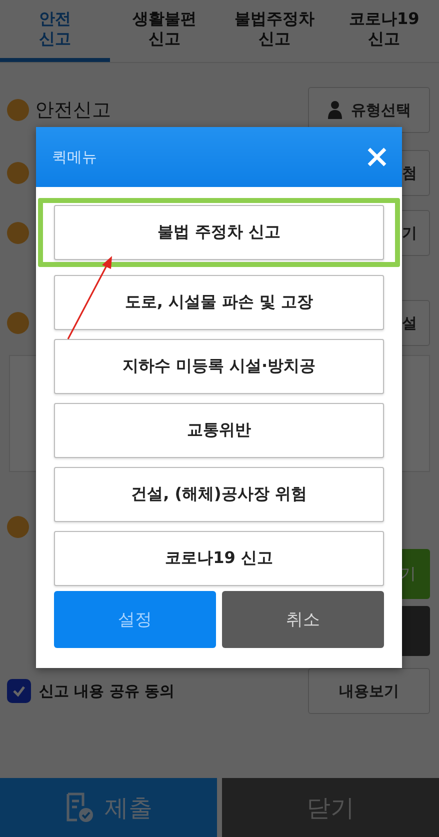  What do you see at coordinates (19, 691) in the screenshot?
I see `checkbox` at bounding box center [19, 691].